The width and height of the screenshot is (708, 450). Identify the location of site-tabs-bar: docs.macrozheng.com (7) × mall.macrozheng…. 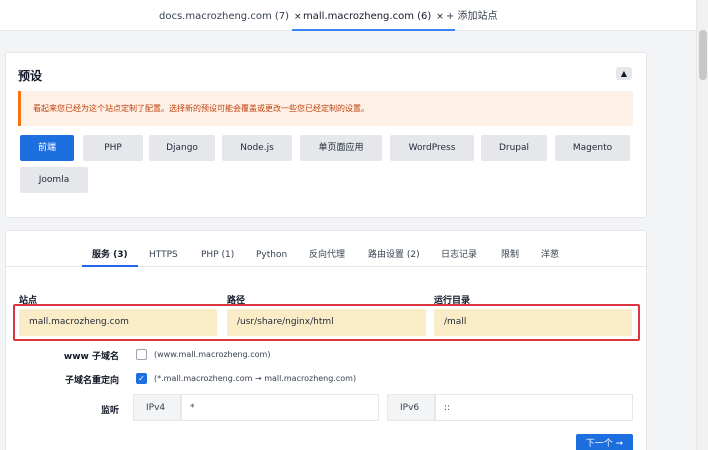
(348, 15).